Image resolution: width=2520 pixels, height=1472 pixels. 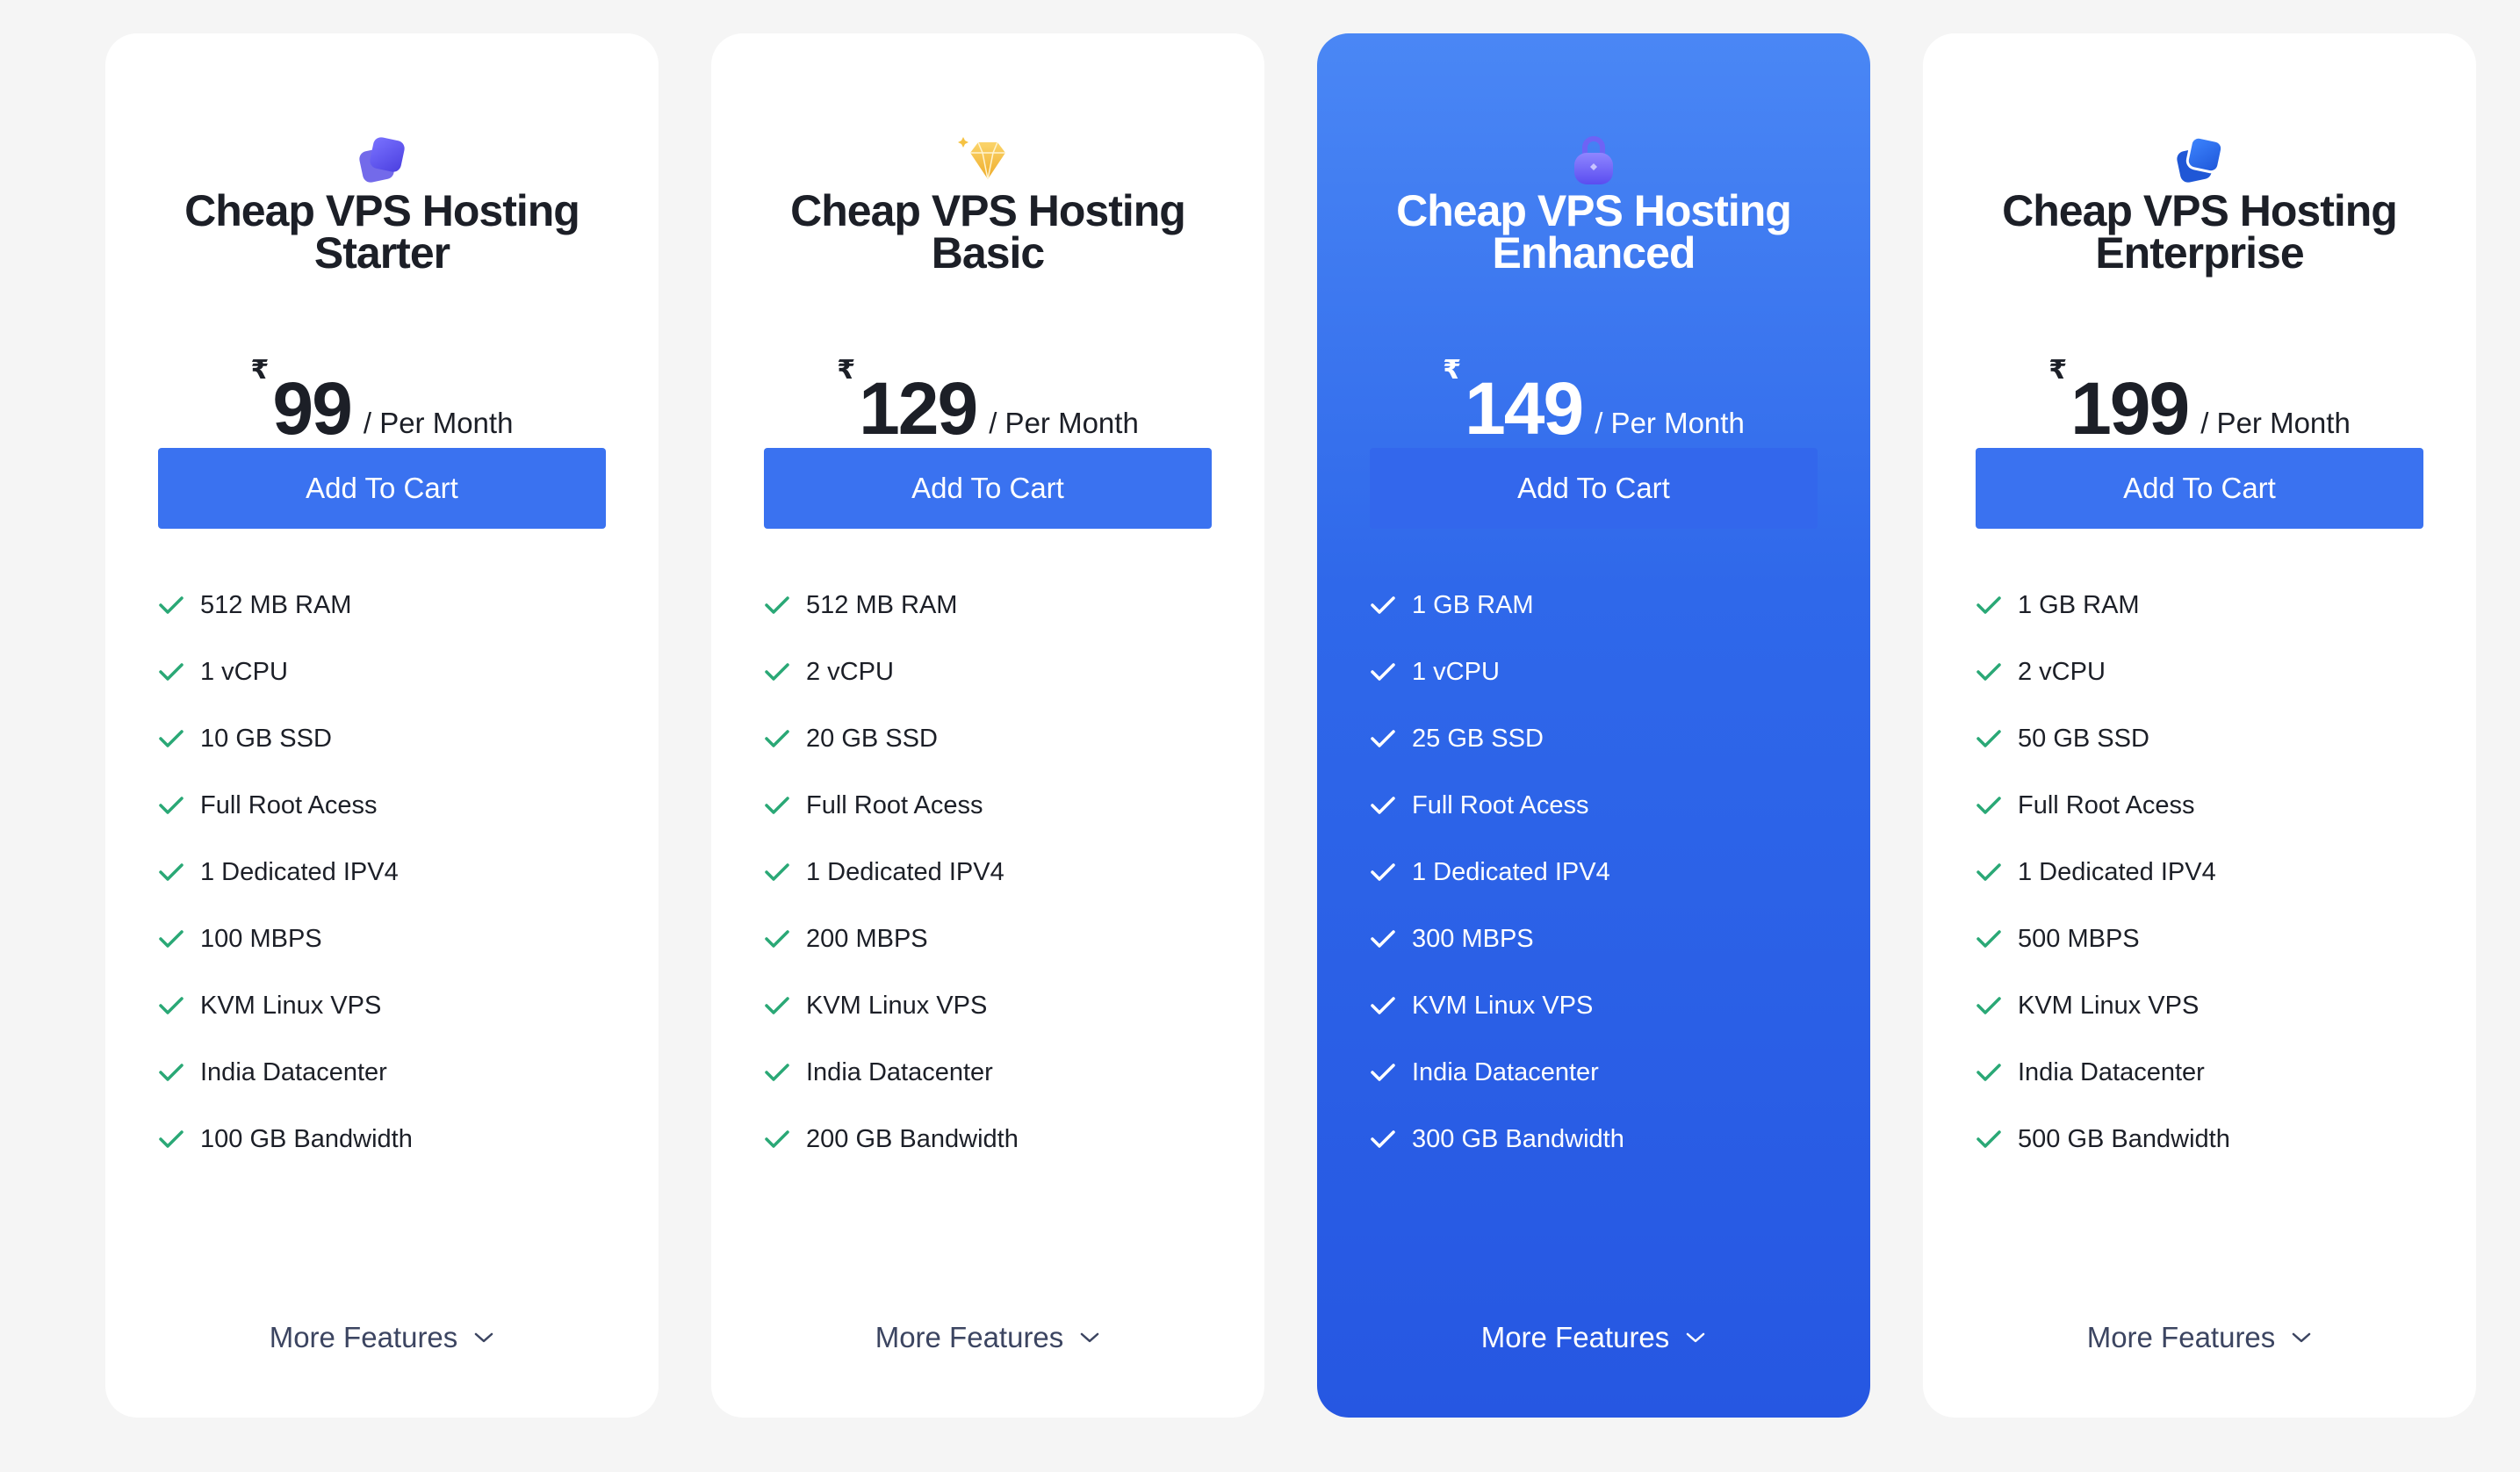 What do you see at coordinates (988, 688) in the screenshot?
I see `feature-item: 2 vCPU` at bounding box center [988, 688].